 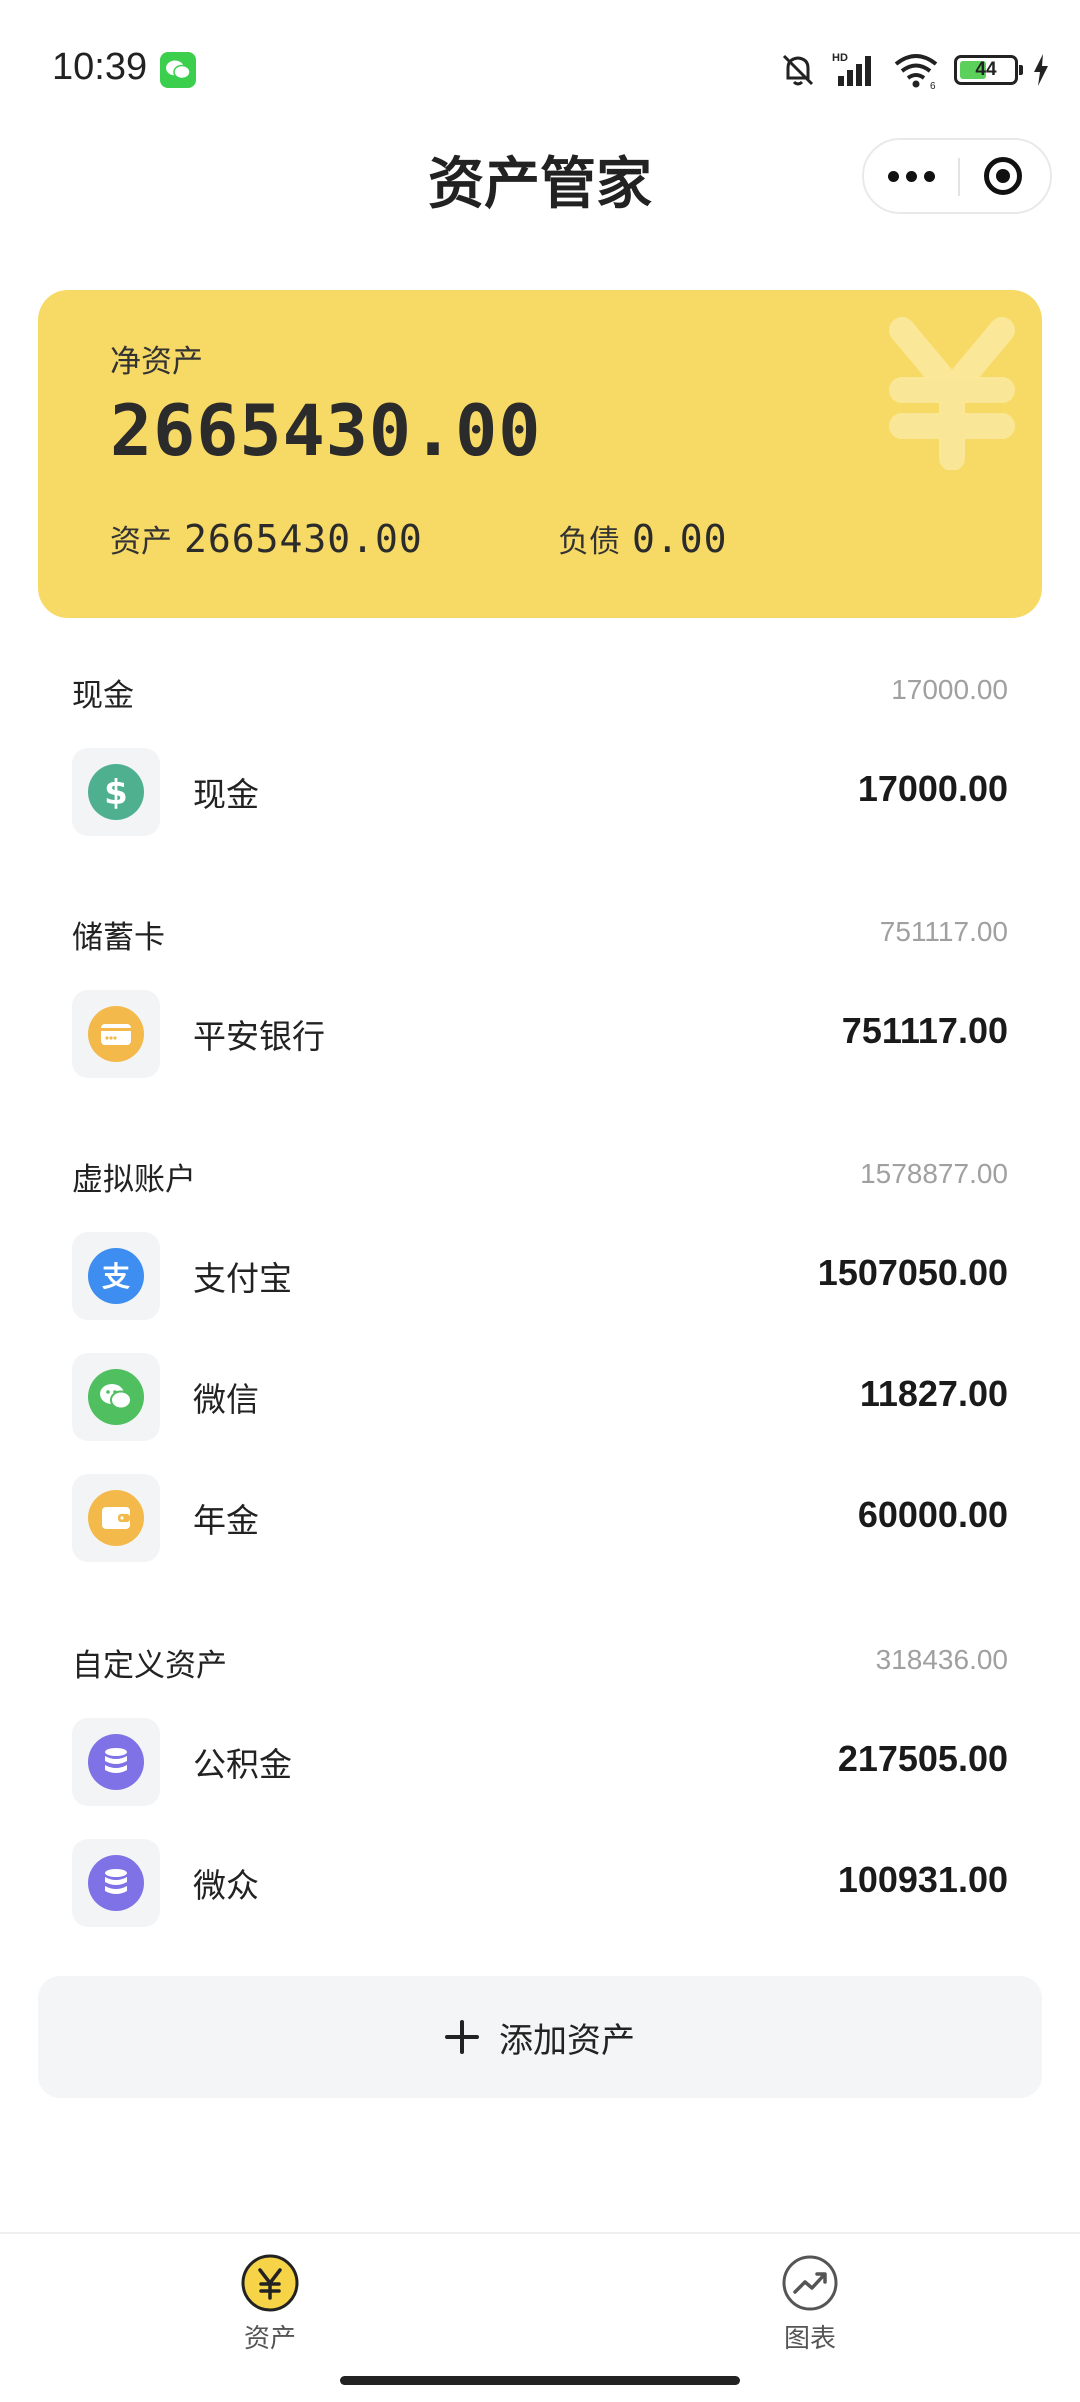 I want to click on asset-value: 60000.00, so click(x=932, y=1514).